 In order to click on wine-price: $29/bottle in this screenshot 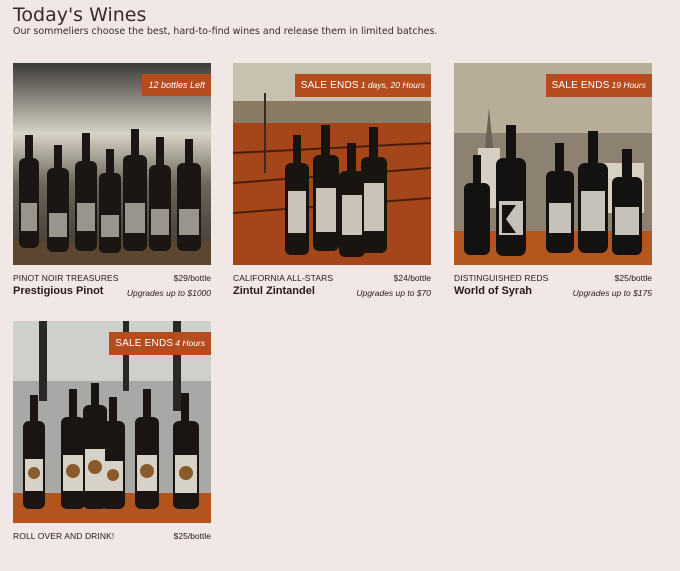, I will do `click(192, 278)`.